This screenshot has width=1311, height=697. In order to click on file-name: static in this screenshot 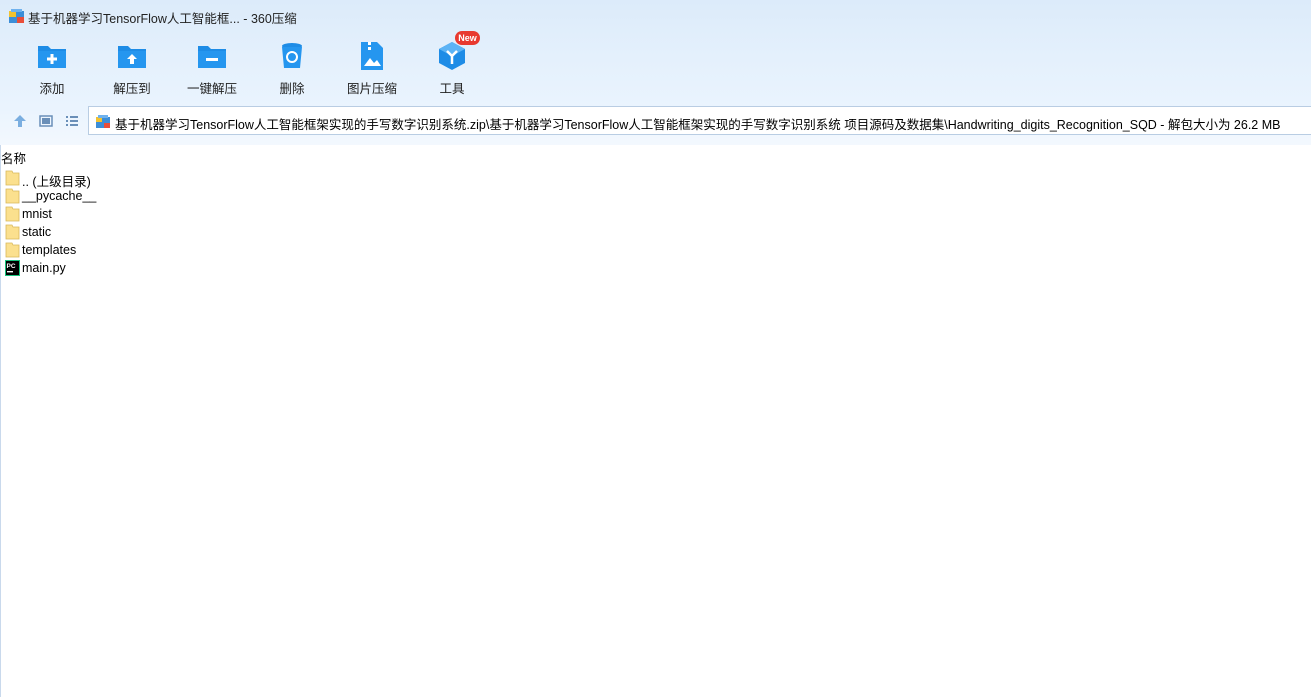, I will do `click(37, 232)`.